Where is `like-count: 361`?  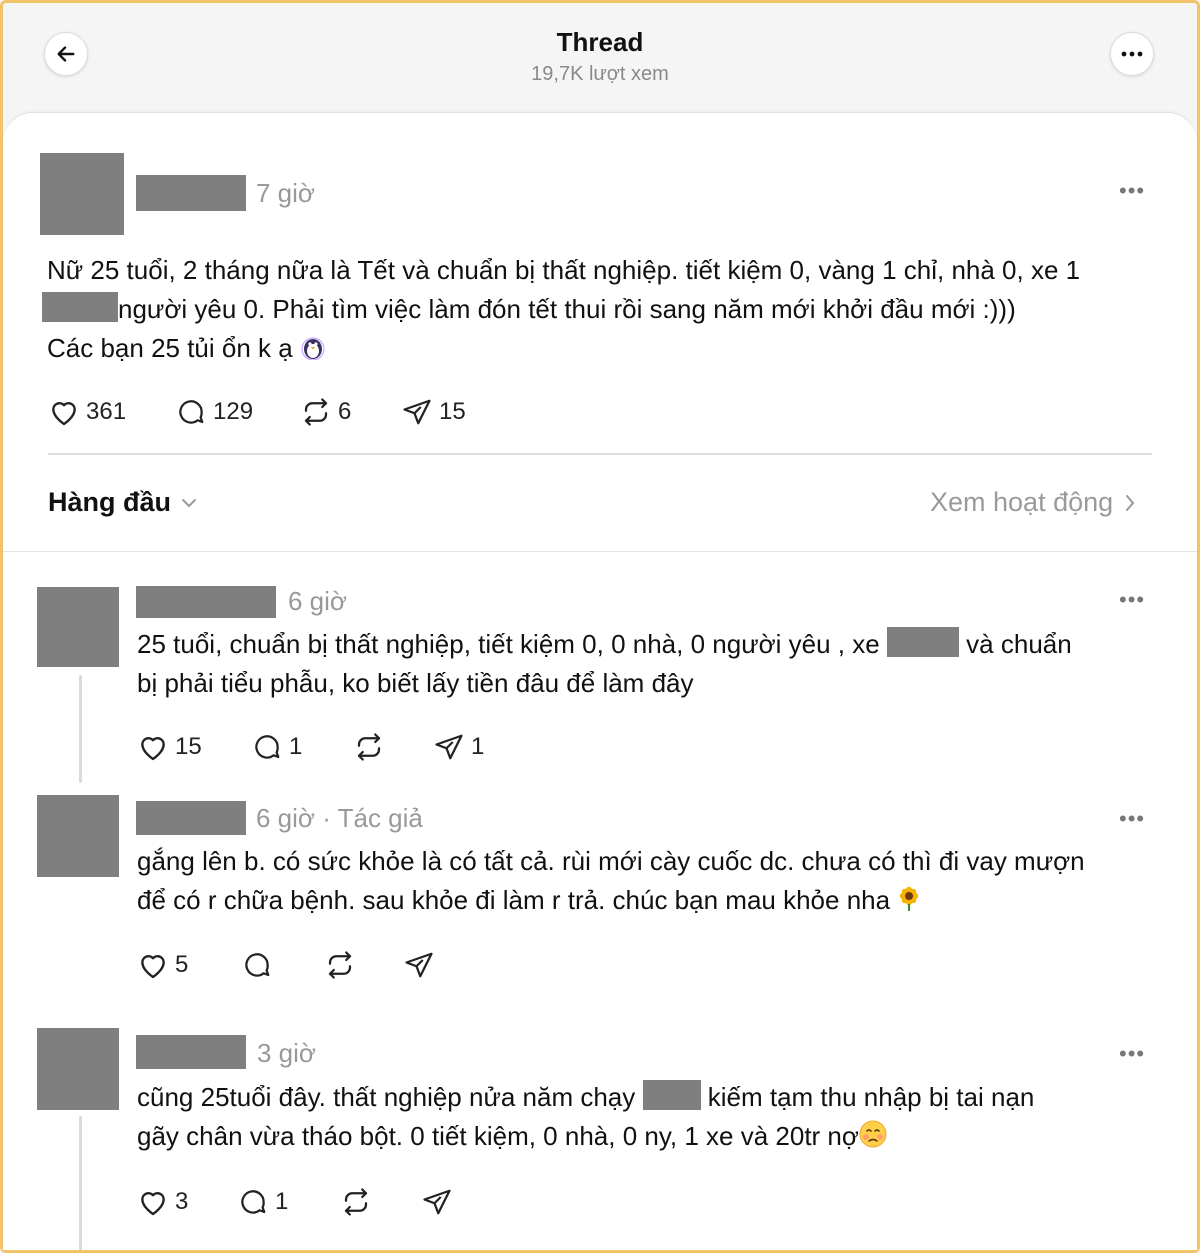 like-count: 361 is located at coordinates (106, 411).